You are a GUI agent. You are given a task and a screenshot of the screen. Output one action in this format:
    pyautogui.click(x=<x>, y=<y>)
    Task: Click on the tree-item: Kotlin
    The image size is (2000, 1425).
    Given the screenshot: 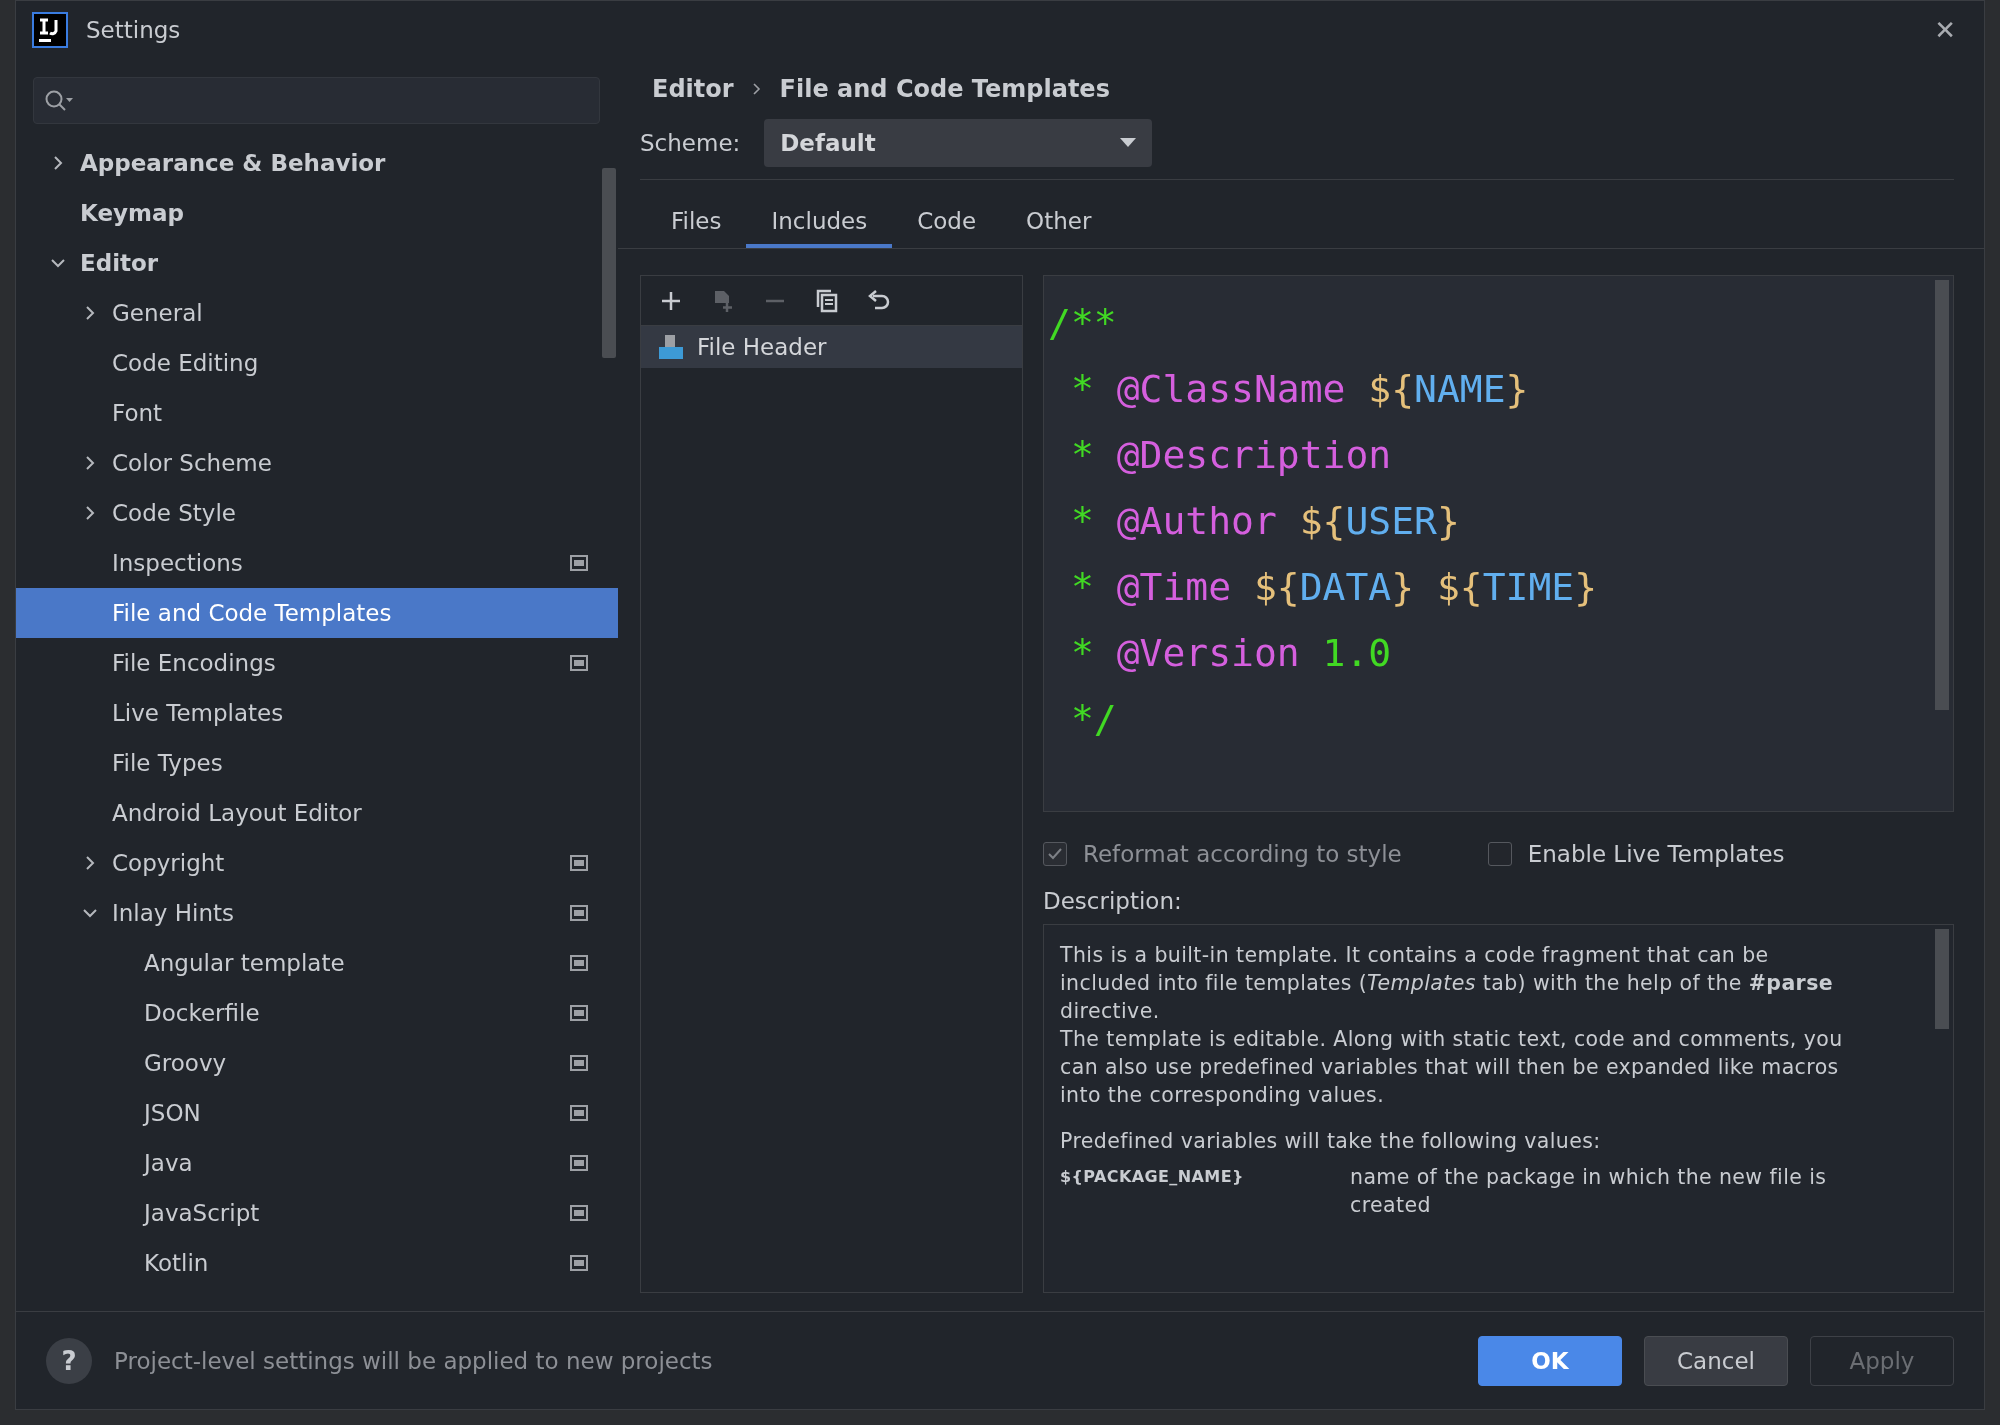 What is the action you would take?
    pyautogui.click(x=317, y=1263)
    